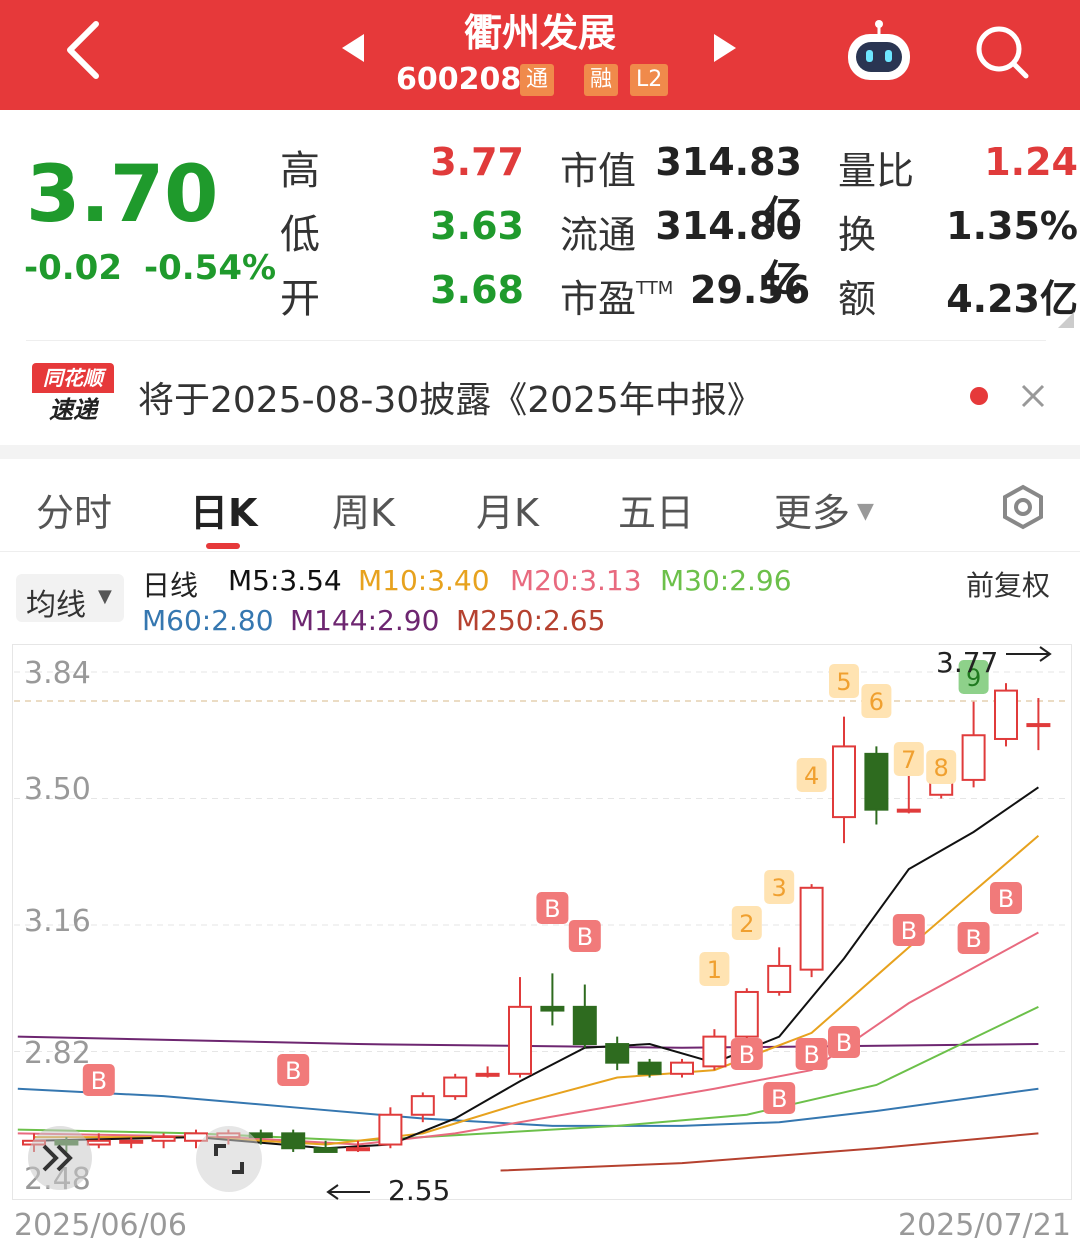 The width and height of the screenshot is (1080, 1250). Describe the element at coordinates (1029, 654) in the screenshot. I see `arrow-right-icon` at that location.